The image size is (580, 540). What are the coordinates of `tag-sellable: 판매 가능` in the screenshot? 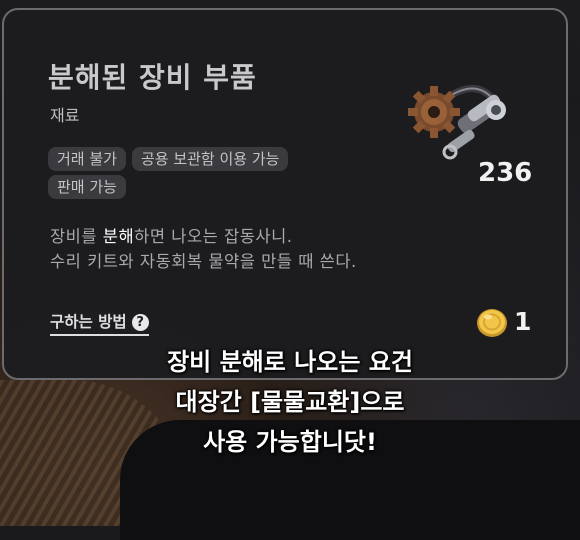 It's located at (87, 187).